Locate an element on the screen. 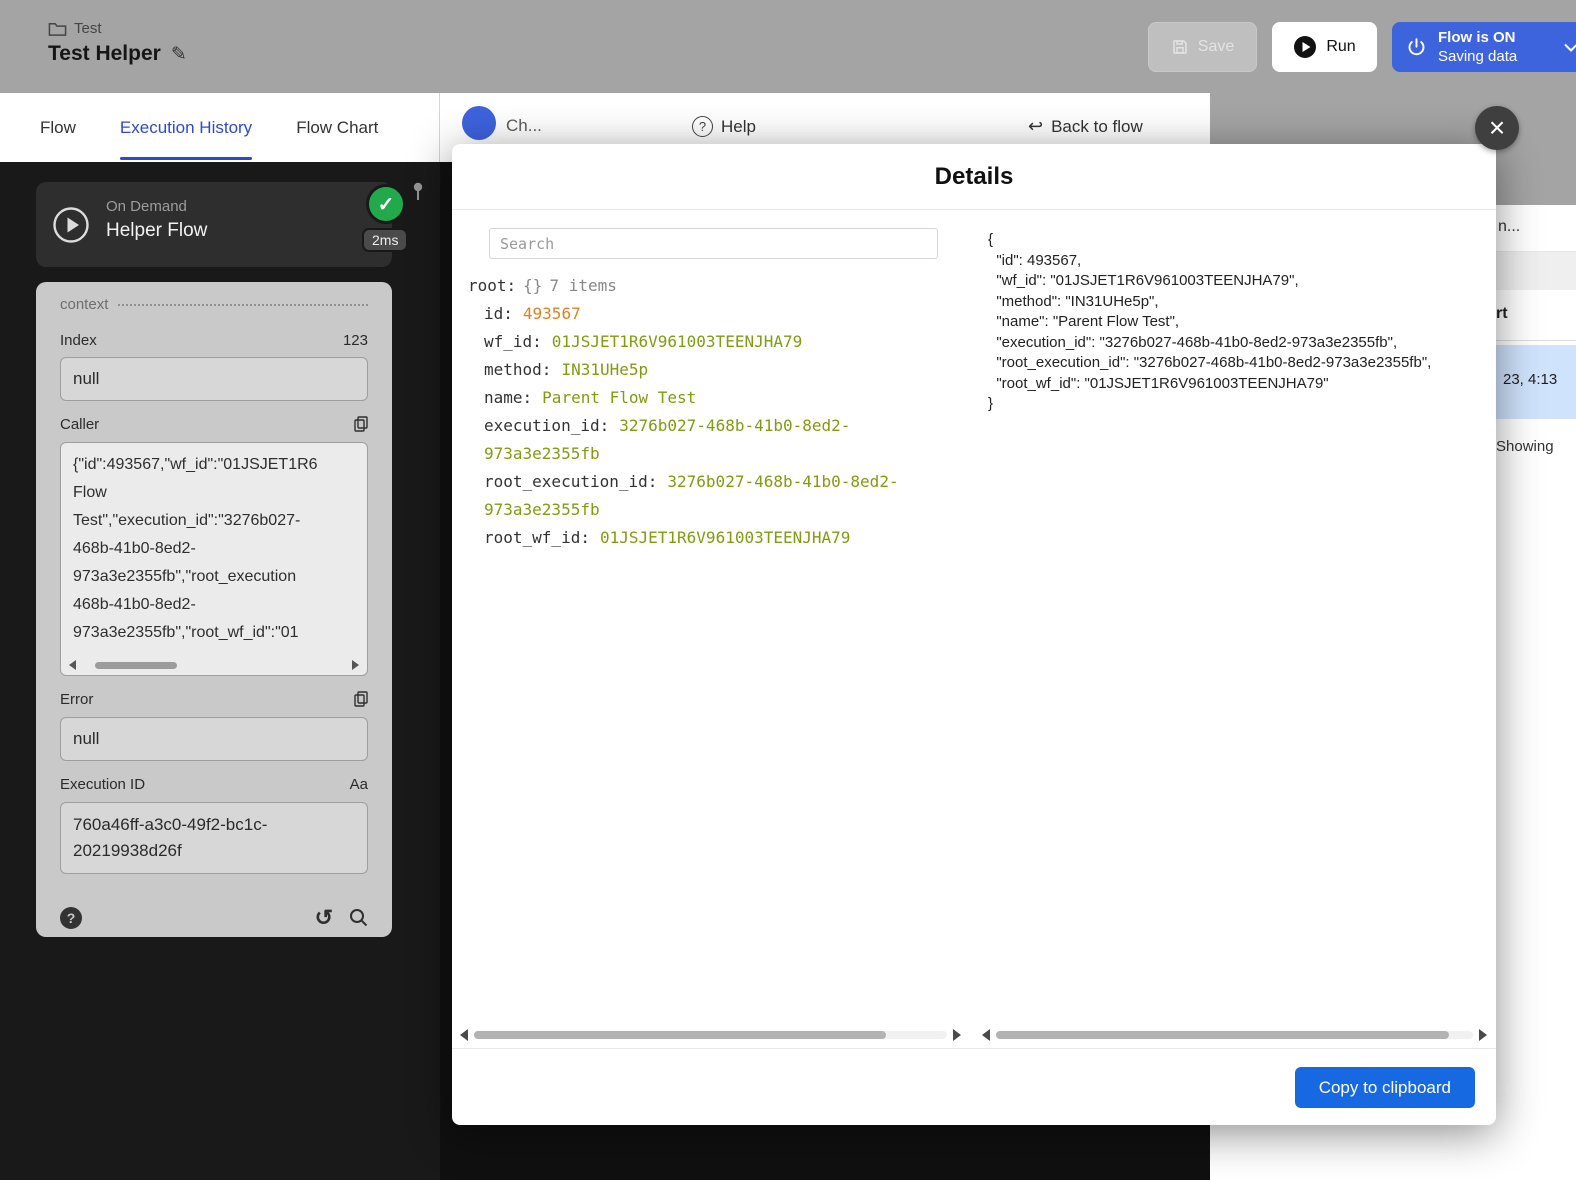 The width and height of the screenshot is (1576, 1180). error-input: null is located at coordinates (214, 739).